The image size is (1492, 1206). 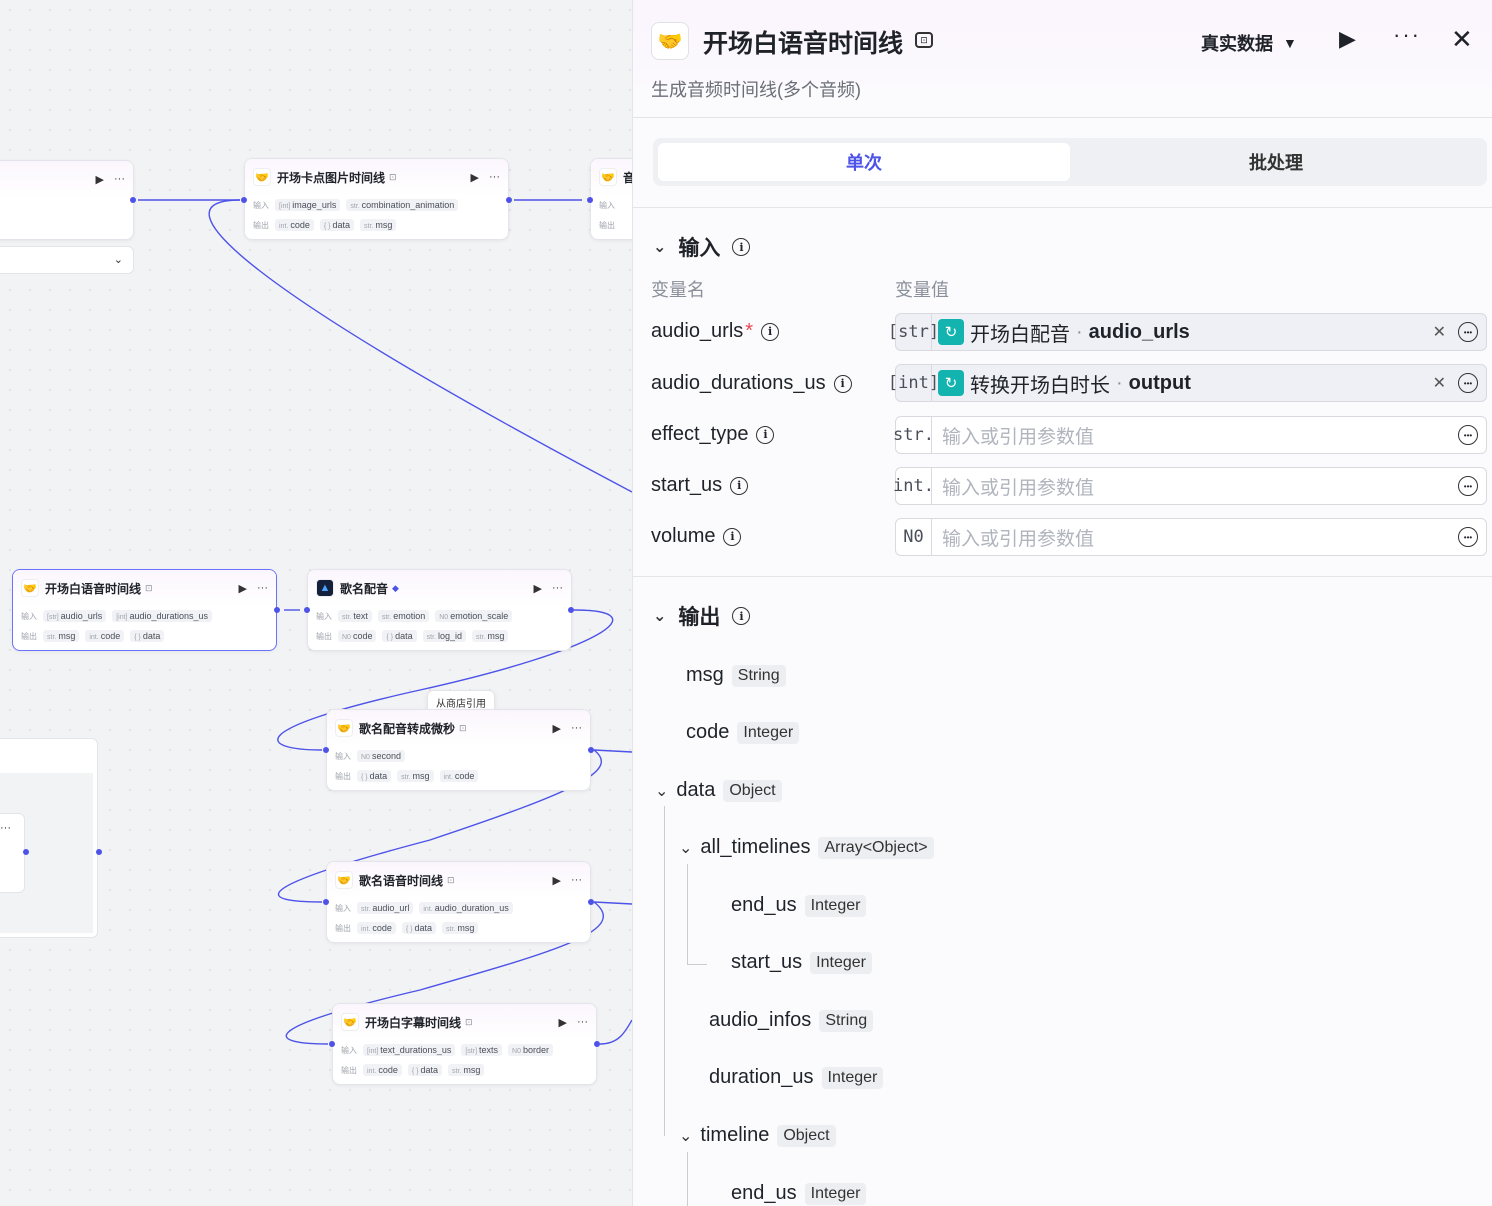 What do you see at coordinates (1462, 39) in the screenshot?
I see `close-icon: ✕` at bounding box center [1462, 39].